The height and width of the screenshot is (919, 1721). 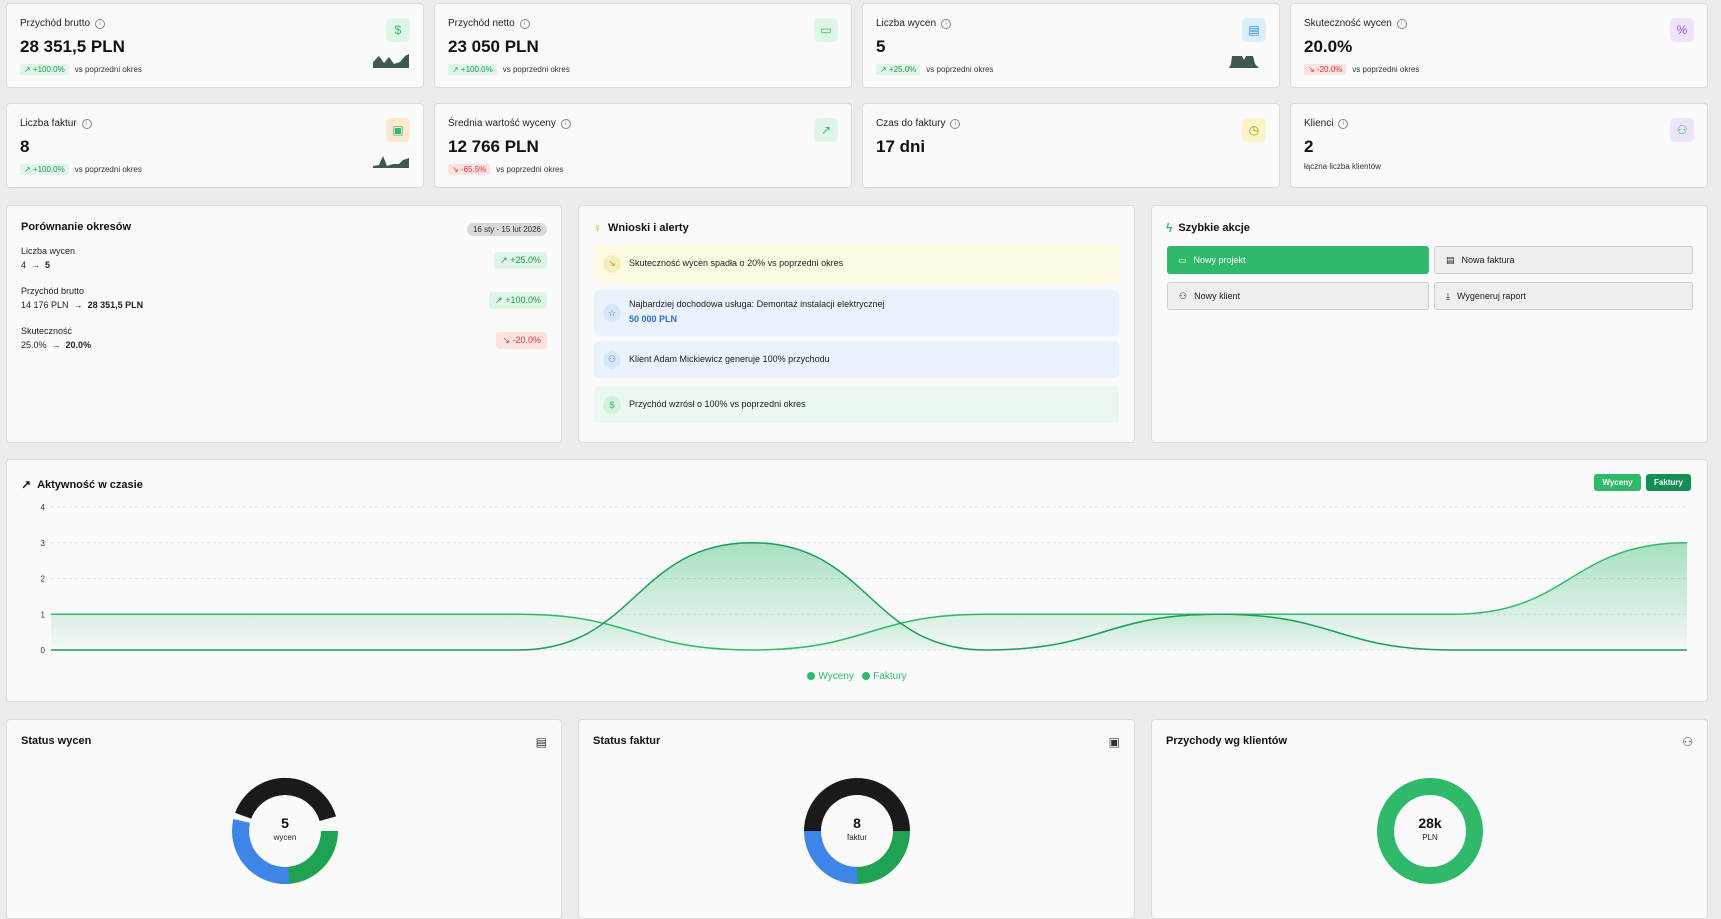 I want to click on new-client-button: ⚇ Nowy klient, so click(x=1298, y=296).